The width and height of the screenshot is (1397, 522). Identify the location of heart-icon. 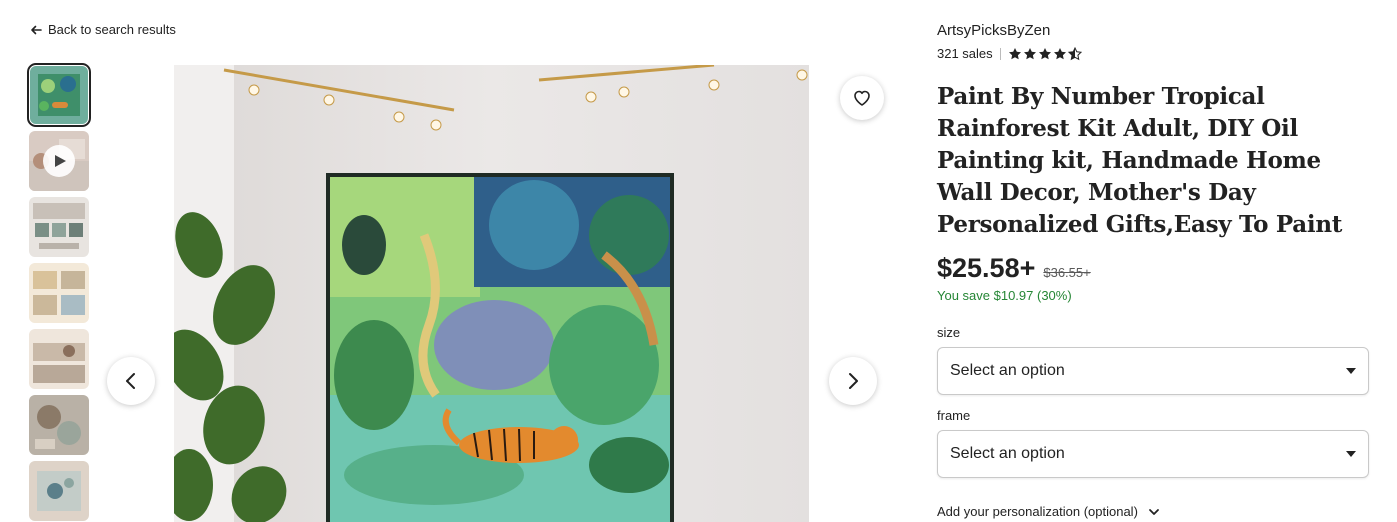
(862, 98).